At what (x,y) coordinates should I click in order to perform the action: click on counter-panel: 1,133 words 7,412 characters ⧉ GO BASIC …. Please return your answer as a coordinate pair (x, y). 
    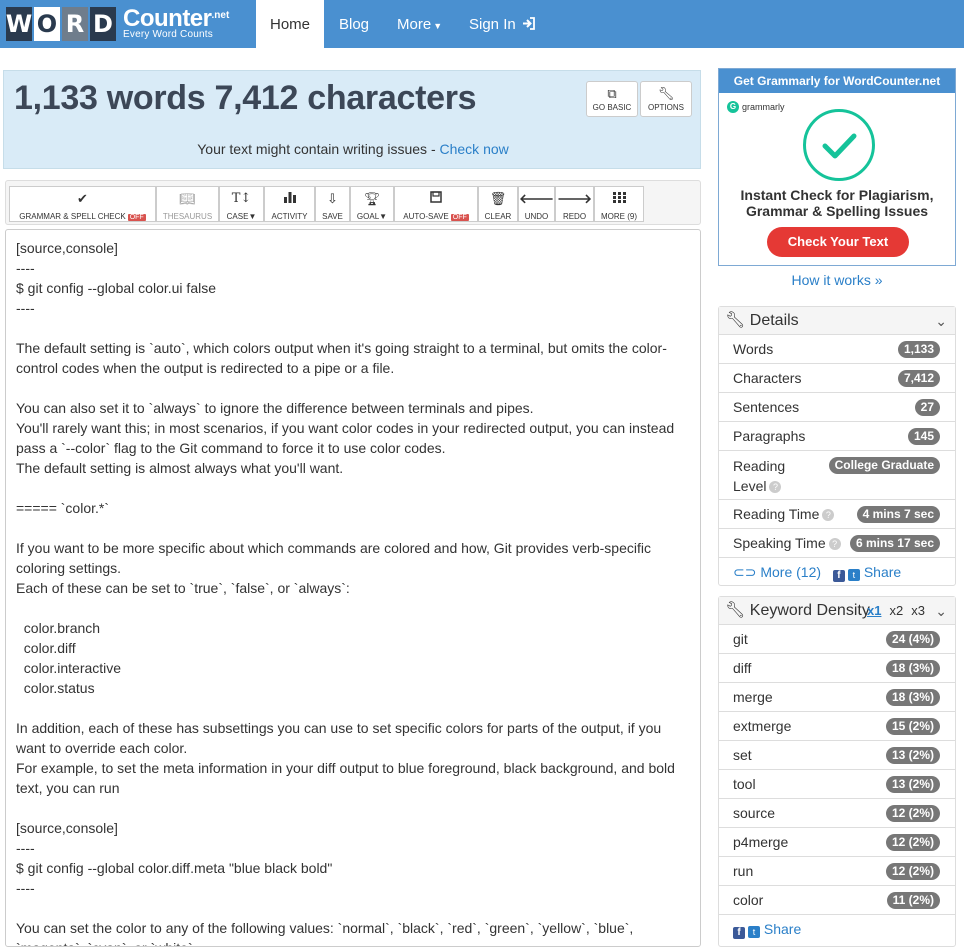
    Looking at the image, I should click on (352, 119).